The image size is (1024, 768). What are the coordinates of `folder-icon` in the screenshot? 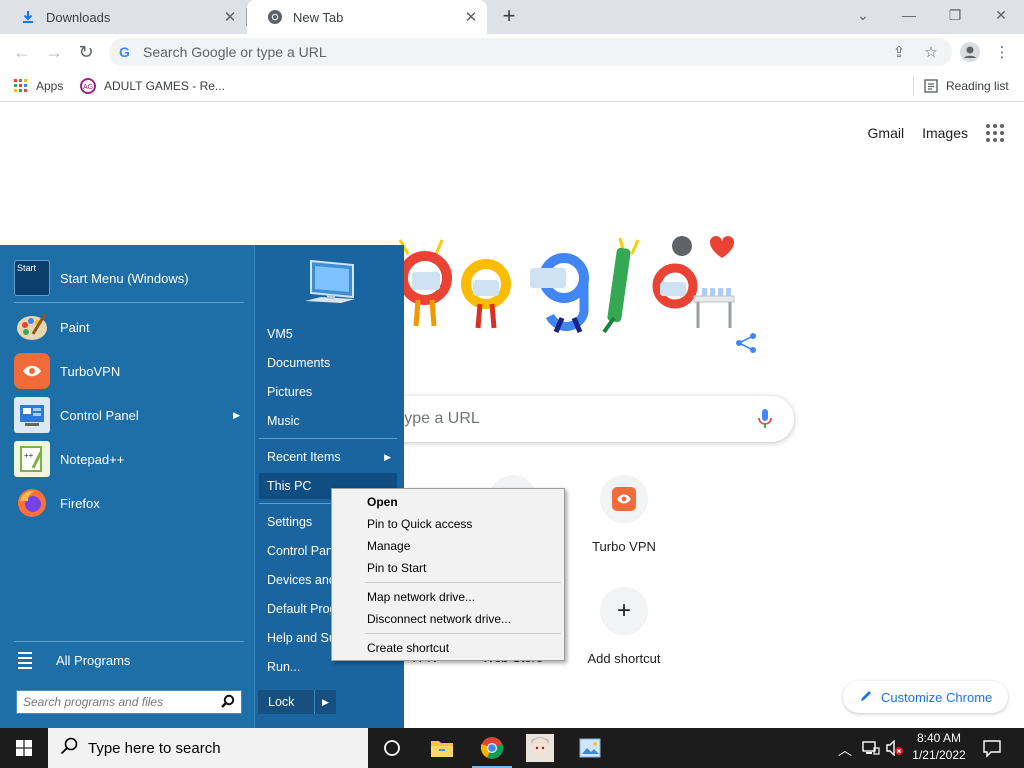 It's located at (442, 749).